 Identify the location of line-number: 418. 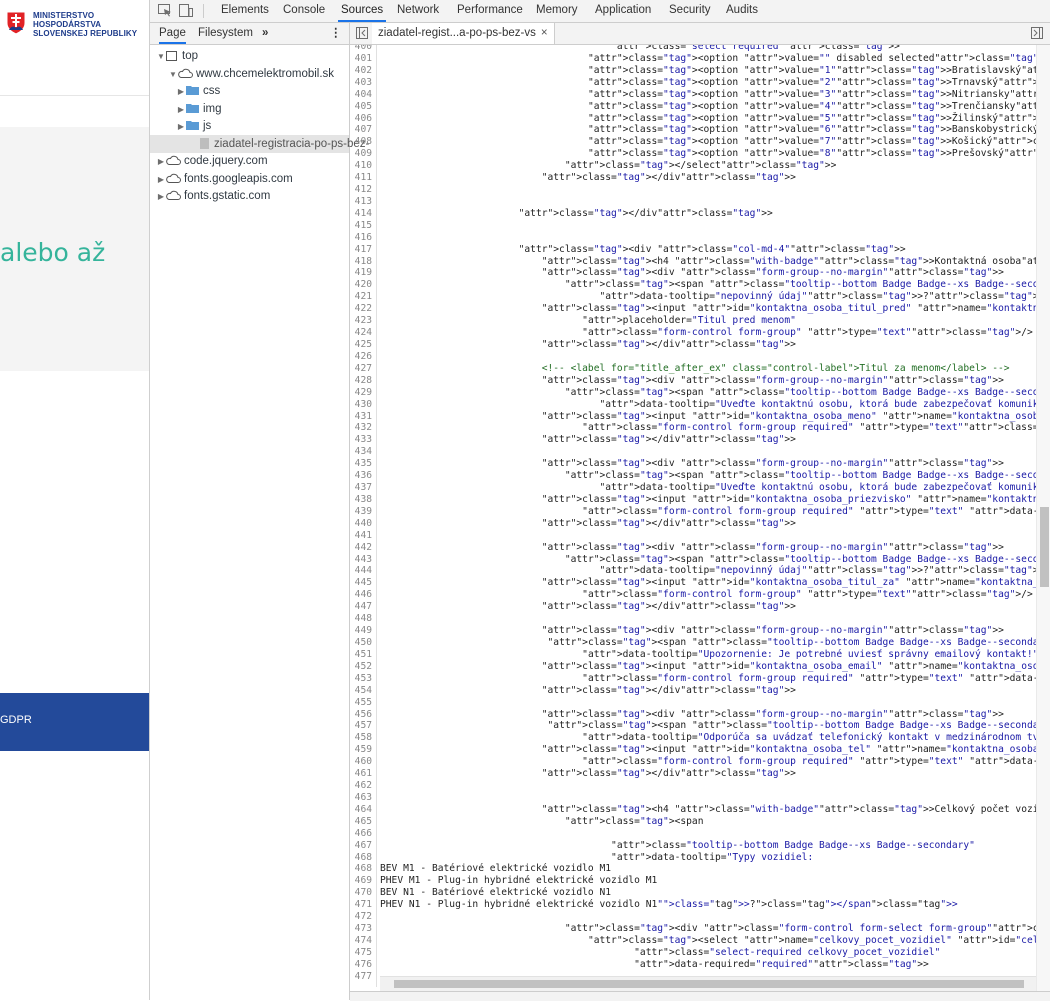
(361, 262).